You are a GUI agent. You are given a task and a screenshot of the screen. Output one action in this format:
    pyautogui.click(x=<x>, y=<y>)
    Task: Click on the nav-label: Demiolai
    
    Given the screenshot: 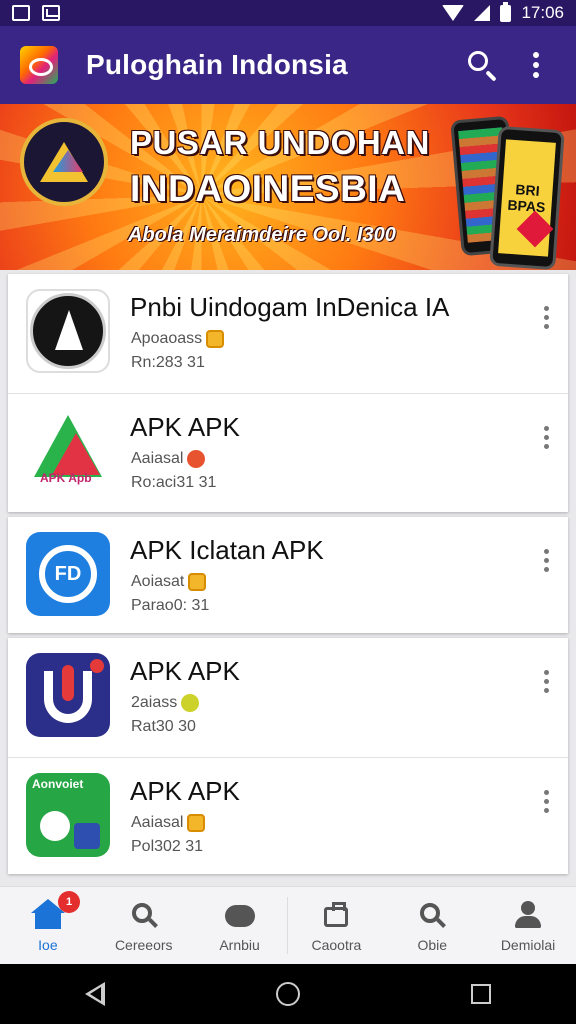 What is the action you would take?
    pyautogui.click(x=528, y=945)
    